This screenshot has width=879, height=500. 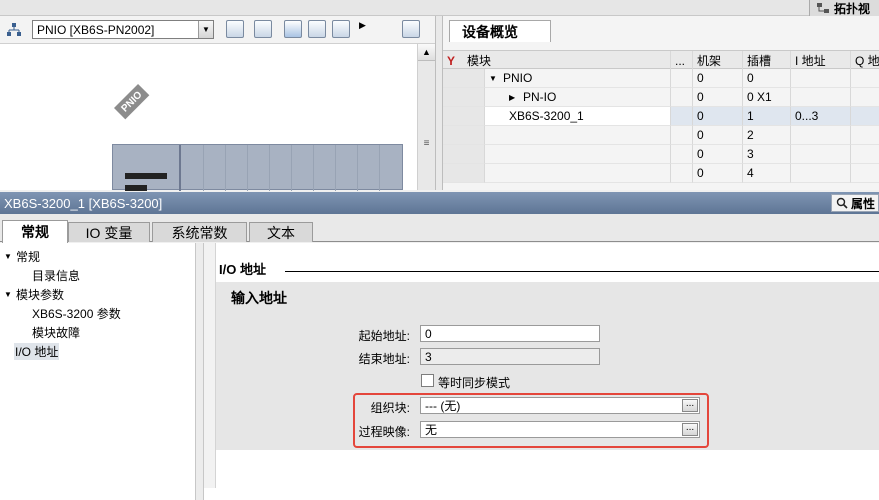 I want to click on table-row: ▶ PN-IO 0 0 X1, so click(x=661, y=97).